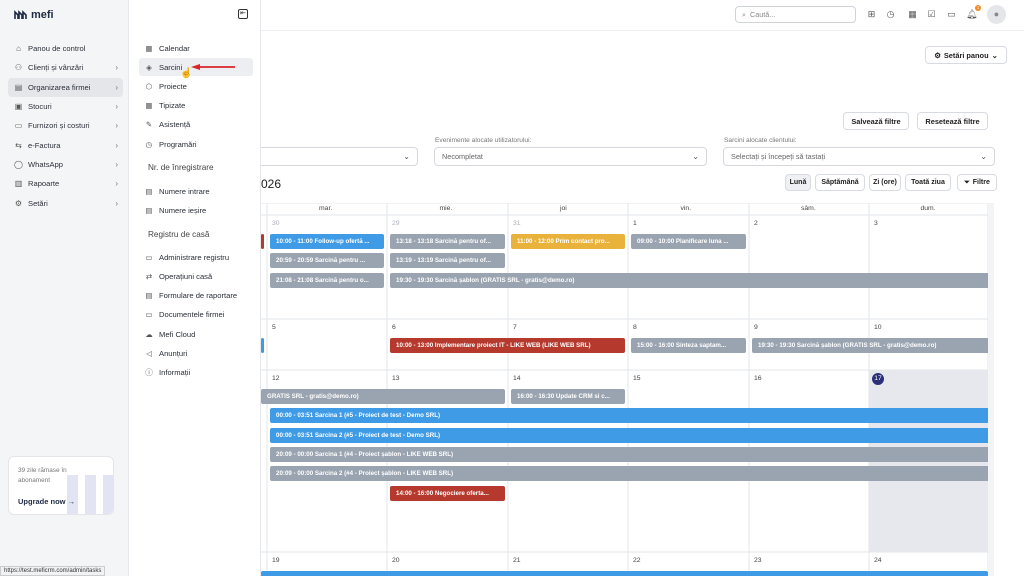 This screenshot has width=1024, height=576. I want to click on layers-icon: ◈, so click(149, 67).